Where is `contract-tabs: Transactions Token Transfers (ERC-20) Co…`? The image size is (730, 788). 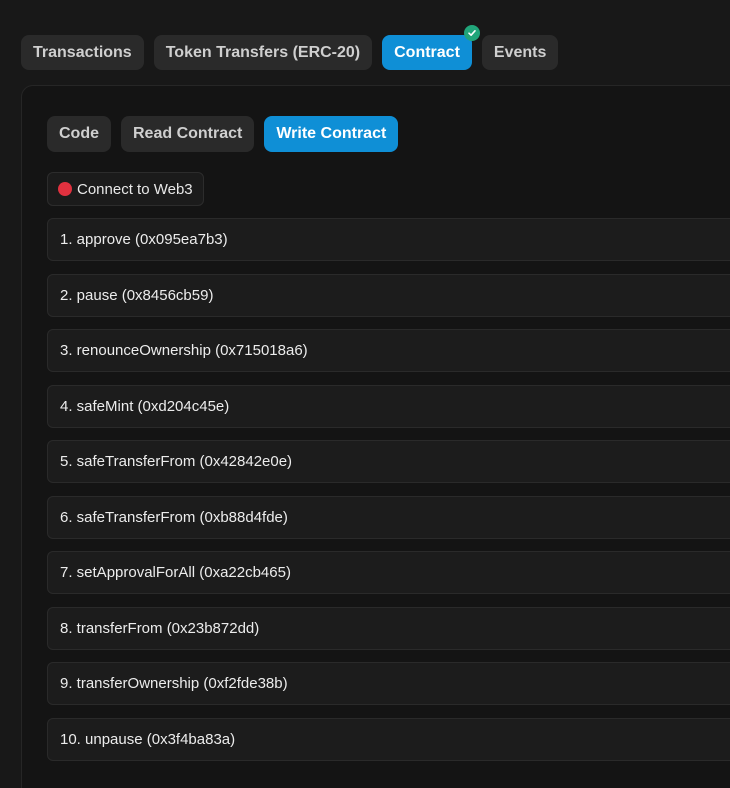
contract-tabs: Transactions Token Transfers (ERC-20) Co… is located at coordinates (290, 47).